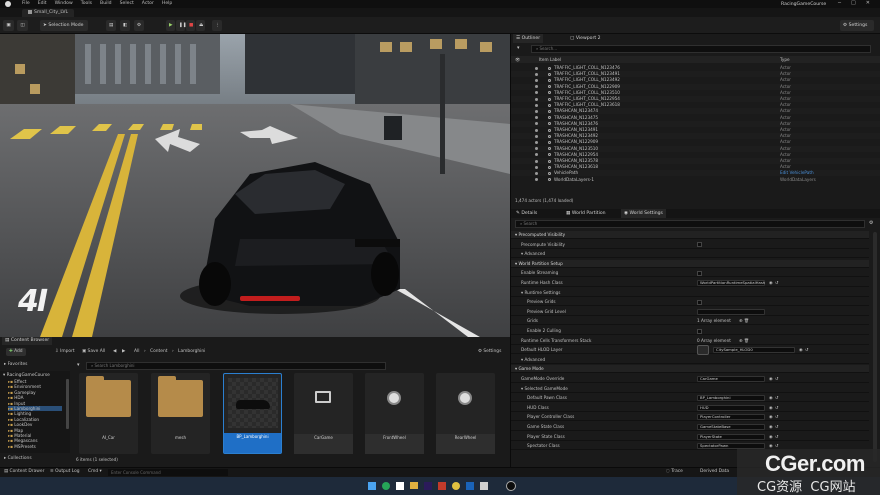  Describe the element at coordinates (695, 99) in the screenshot. I see `outliner-row: TRAFFIC_LIGHT_COLL_N122954 Actor` at that location.